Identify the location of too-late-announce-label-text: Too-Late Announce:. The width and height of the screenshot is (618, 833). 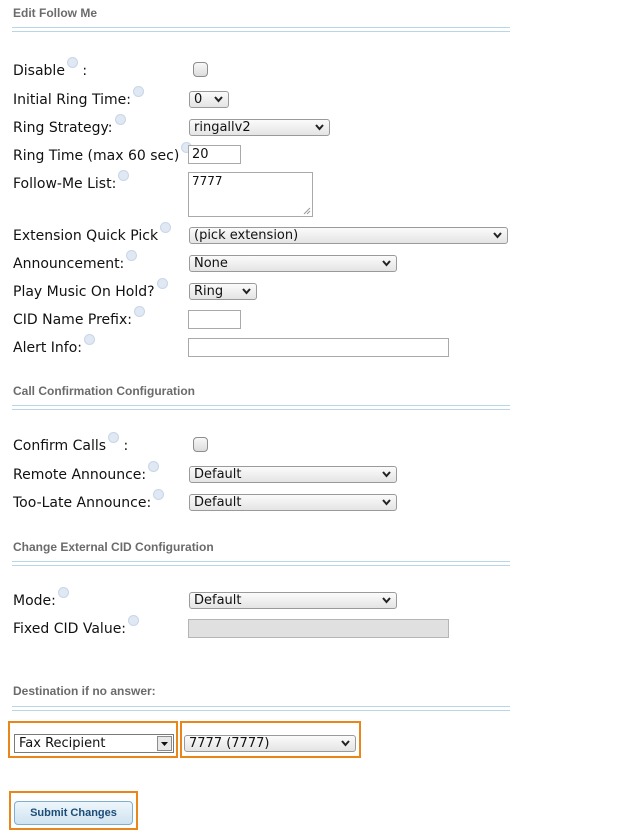
(82, 503).